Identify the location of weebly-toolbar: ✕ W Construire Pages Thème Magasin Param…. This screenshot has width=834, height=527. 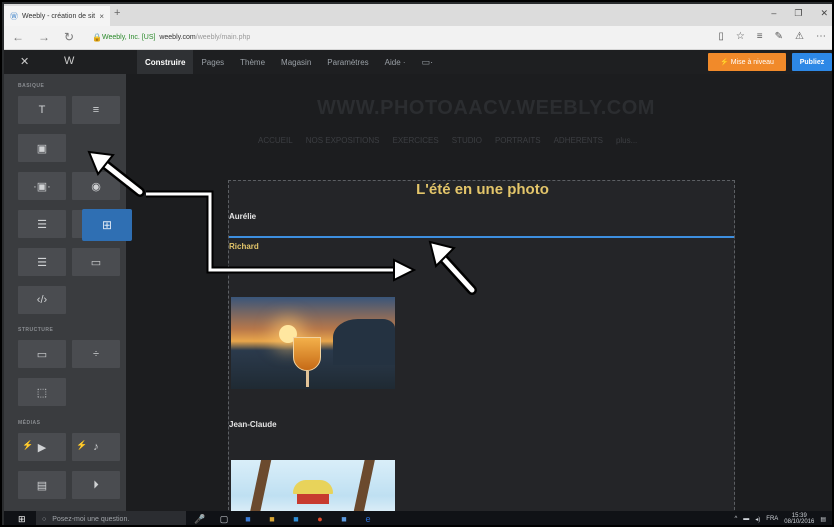
(418, 62).